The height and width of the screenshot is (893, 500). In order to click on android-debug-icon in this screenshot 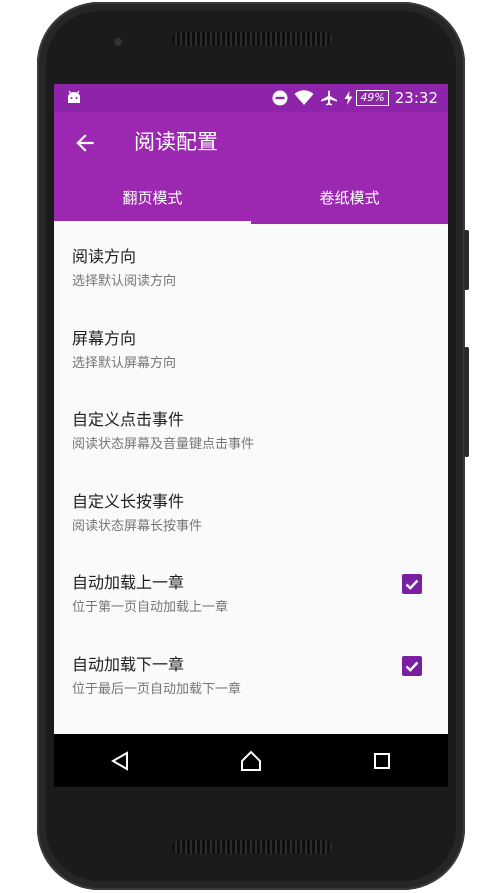, I will do `click(74, 96)`.